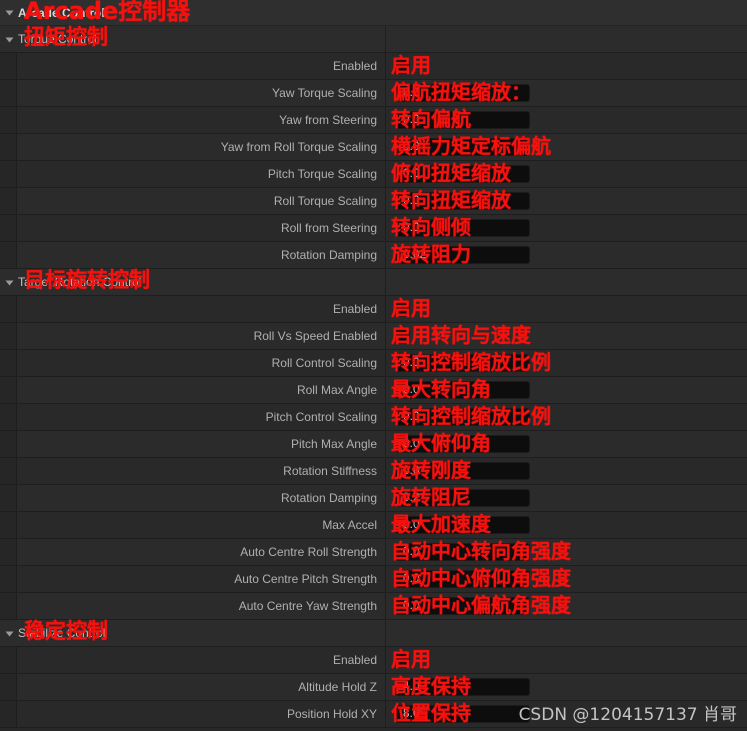  Describe the element at coordinates (462, 147) in the screenshot. I see `number-input-yaw-from-roll-torque-scaling: 0.0` at that location.